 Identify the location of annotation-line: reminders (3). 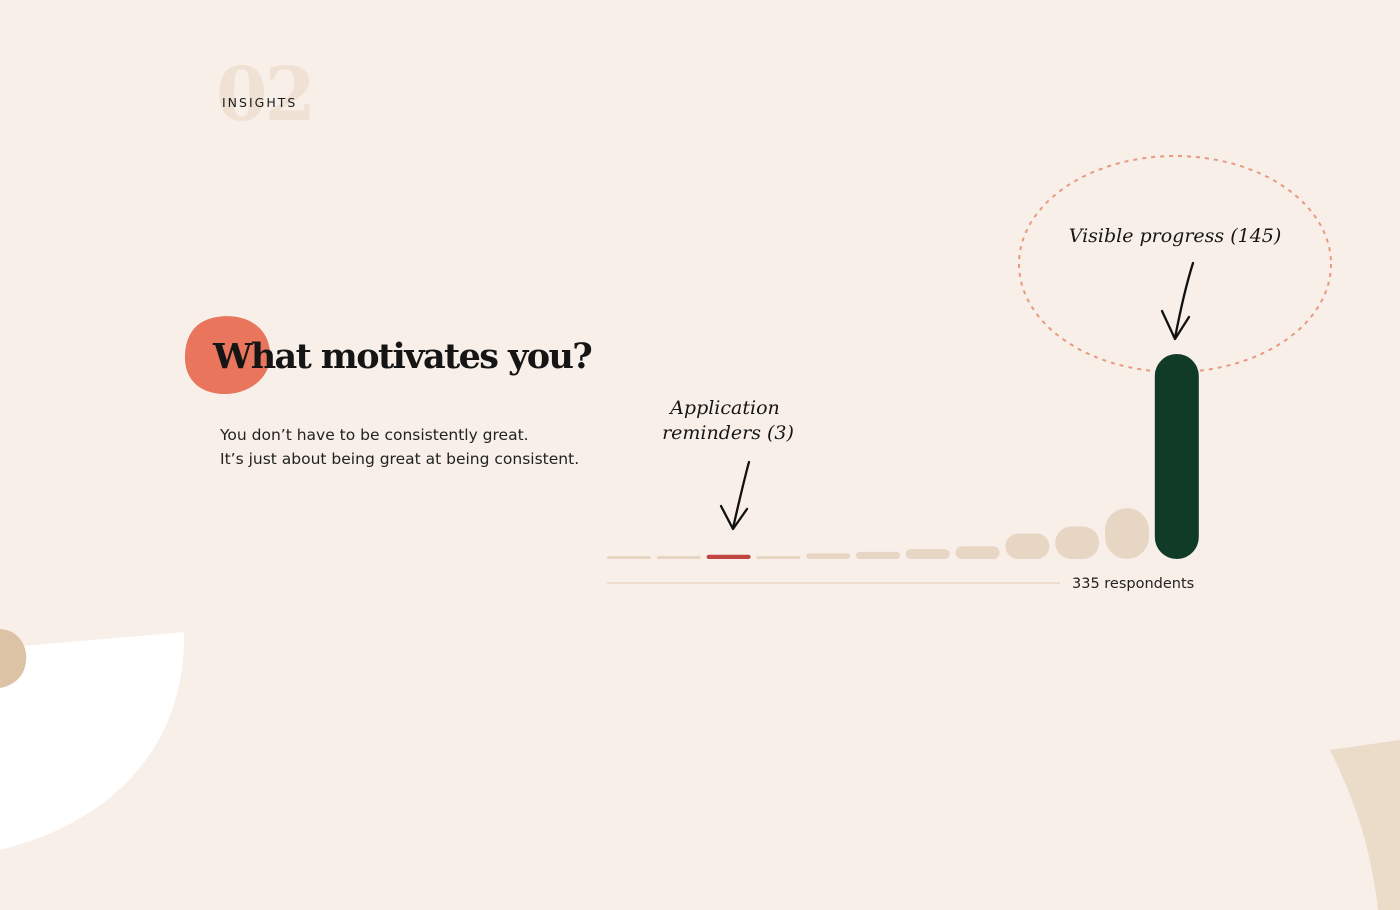
(728, 433).